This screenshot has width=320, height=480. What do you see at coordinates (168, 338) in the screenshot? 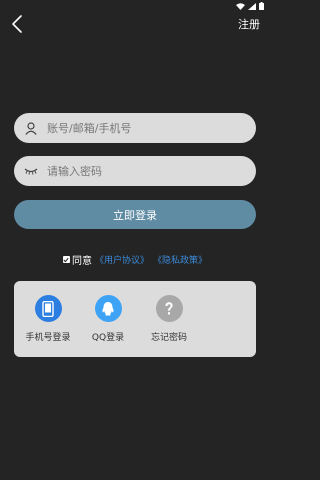
I see `forgot-password-label: 忘记密码` at bounding box center [168, 338].